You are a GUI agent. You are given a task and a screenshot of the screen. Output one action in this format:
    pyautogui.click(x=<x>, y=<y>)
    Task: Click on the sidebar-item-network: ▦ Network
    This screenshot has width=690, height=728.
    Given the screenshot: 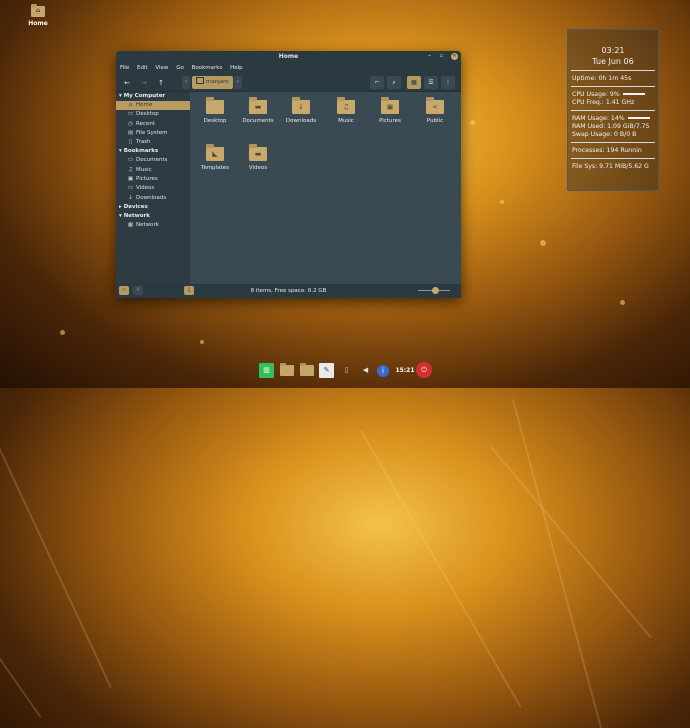 What is the action you would take?
    pyautogui.click(x=153, y=225)
    